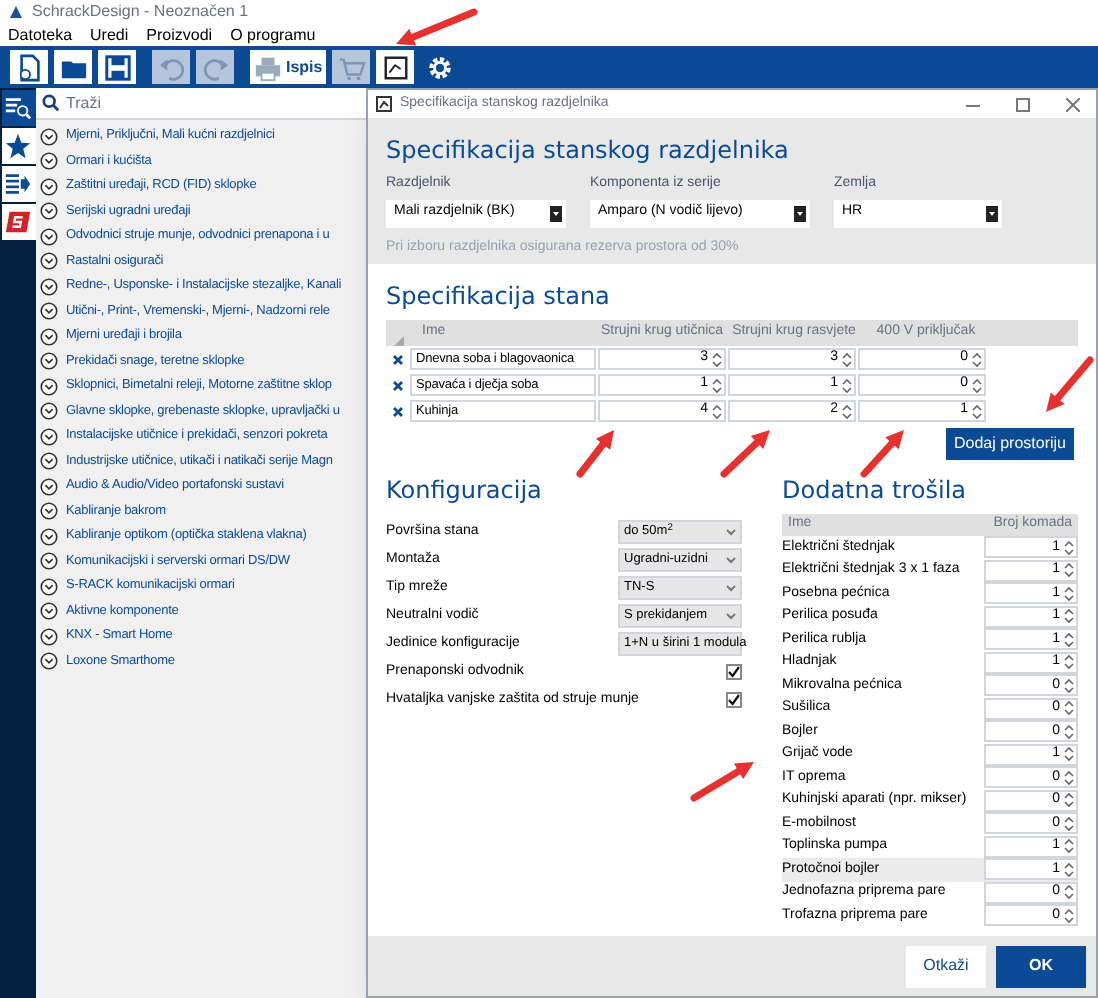 This screenshot has height=998, width=1098. Describe the element at coordinates (946, 966) in the screenshot. I see `cancel-button: Otkaži` at that location.